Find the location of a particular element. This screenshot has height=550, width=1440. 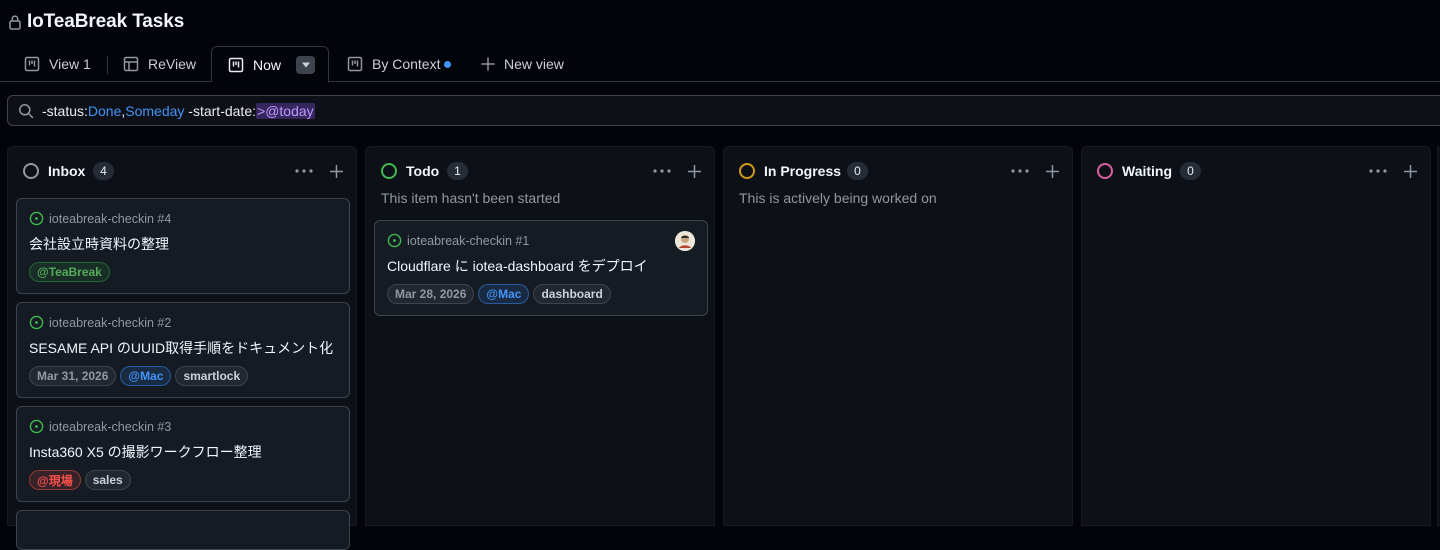

search-icon is located at coordinates (26, 111).